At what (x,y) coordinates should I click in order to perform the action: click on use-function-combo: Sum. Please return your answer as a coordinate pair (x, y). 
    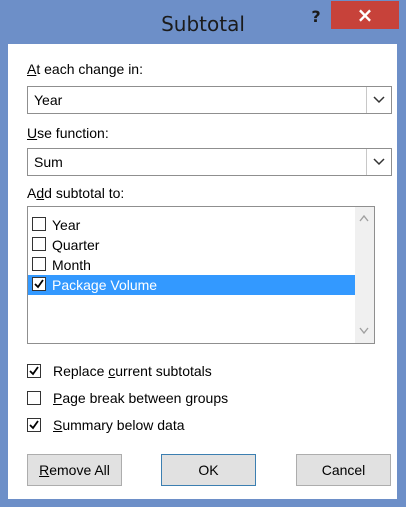
    Looking at the image, I should click on (209, 162).